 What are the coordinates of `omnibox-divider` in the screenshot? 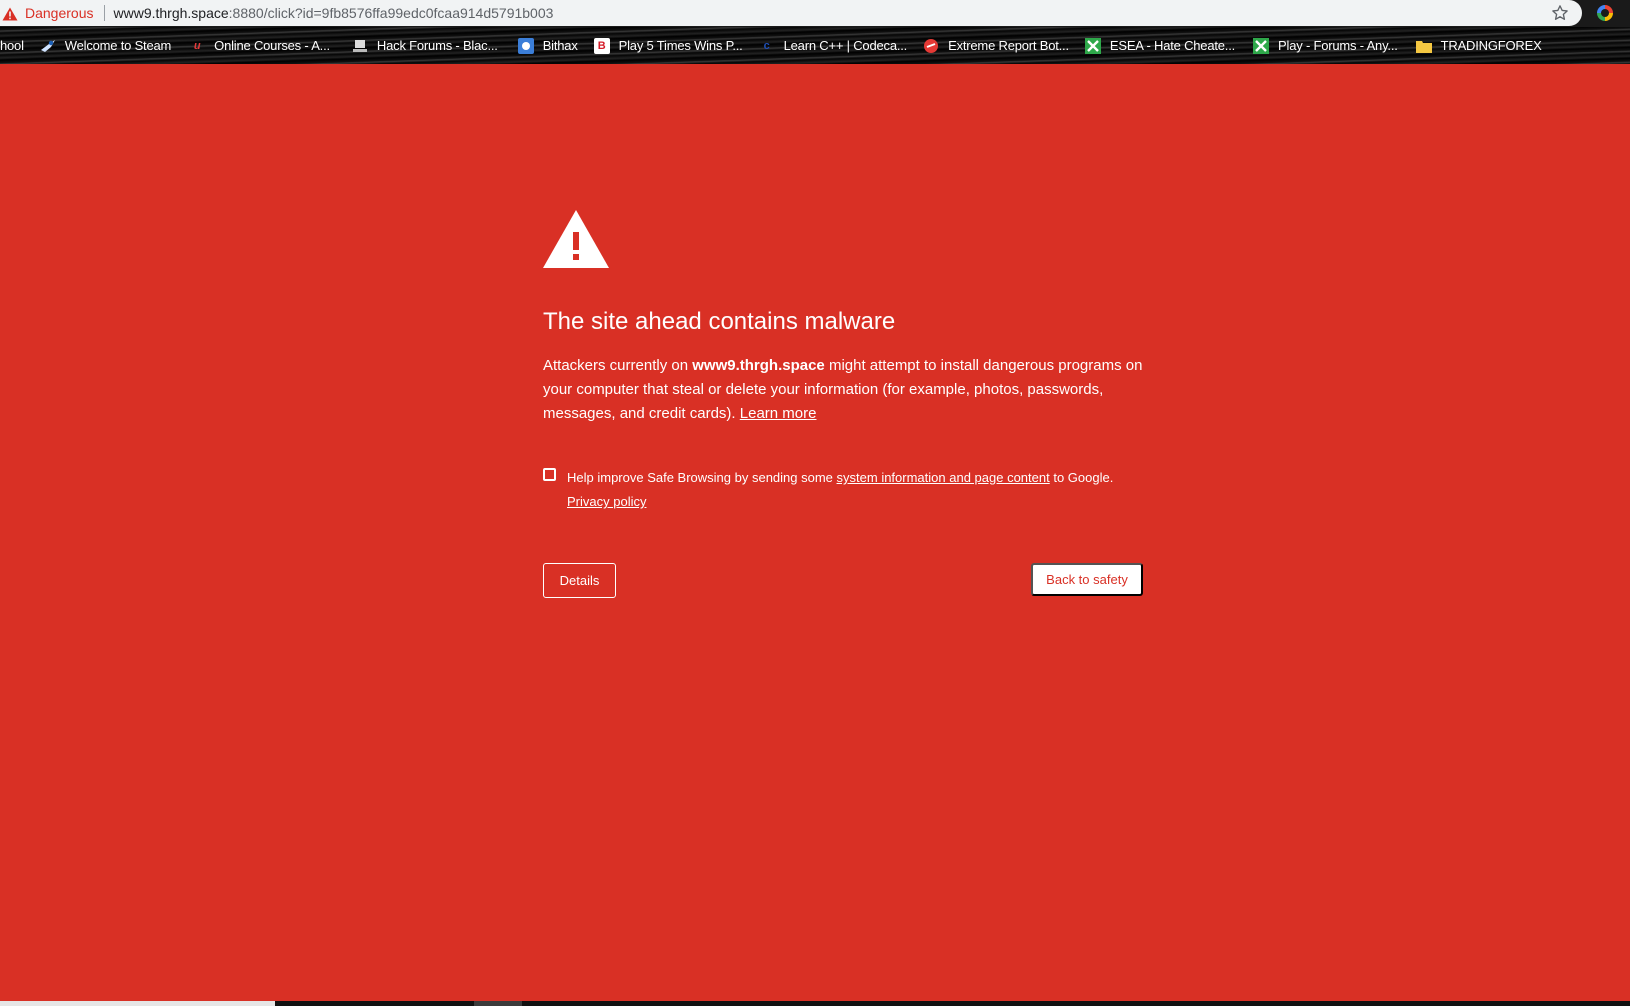 It's located at (104, 13).